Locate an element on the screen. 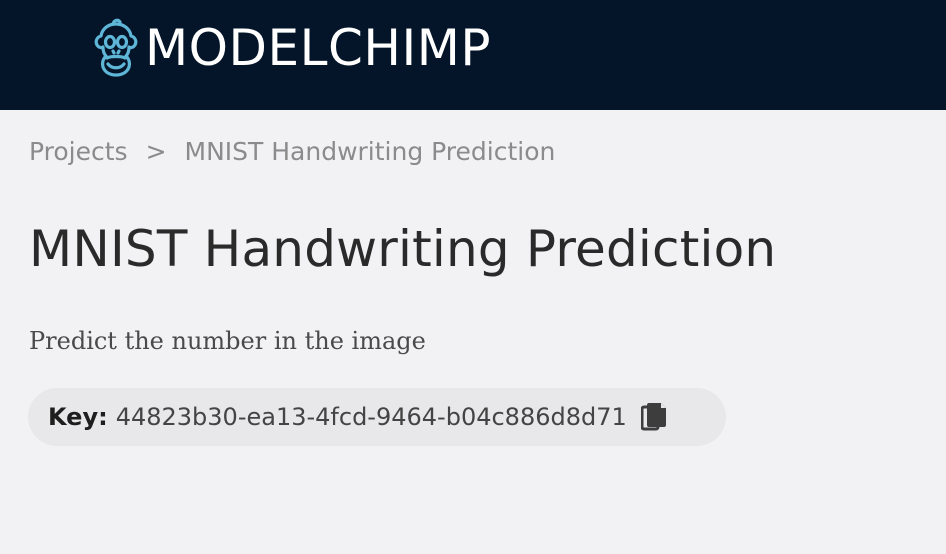  key-value: 44823b30-ea13-4fcd-9464-b04c886d8d71 is located at coordinates (371, 417).